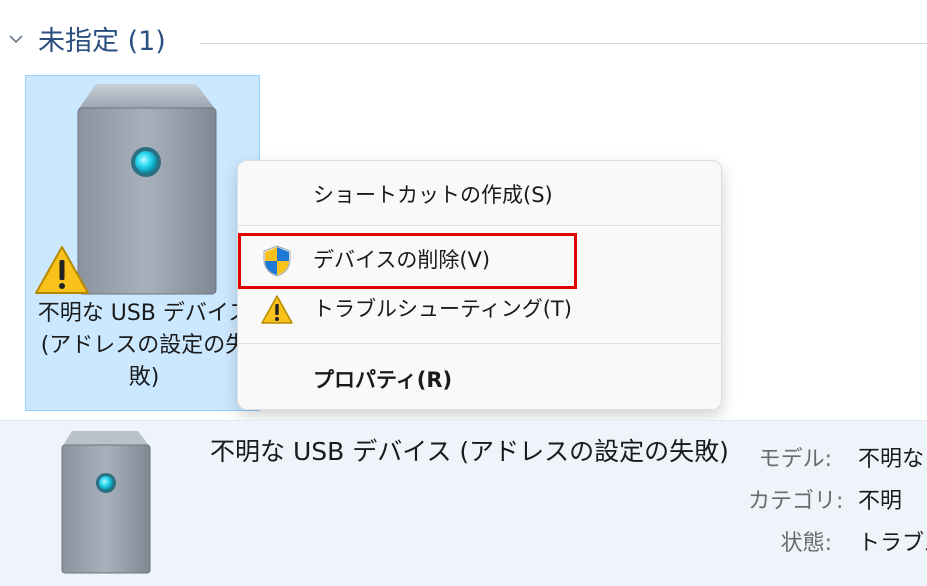 This screenshot has height=586, width=927. What do you see at coordinates (469, 451) in the screenshot?
I see `details-device-name: 不明な USB デバイス (アドレスの設定の失敗)` at bounding box center [469, 451].